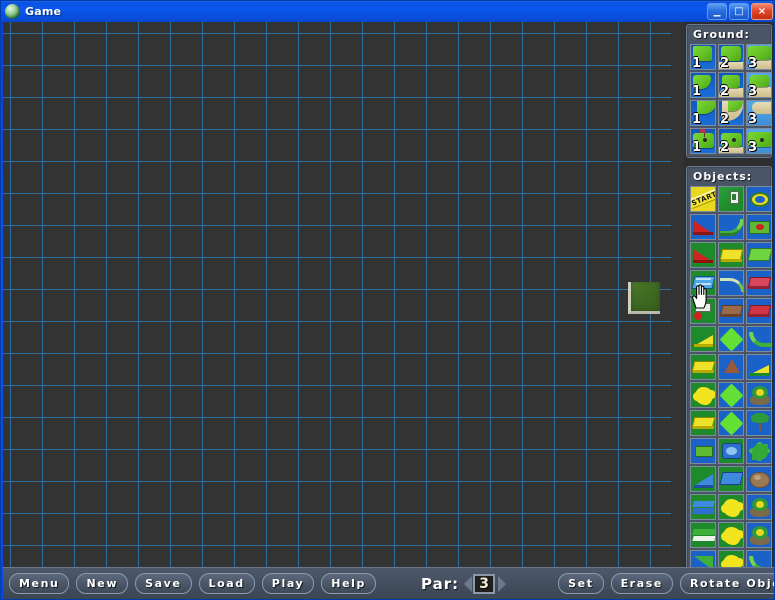  I want to click on object-tile-green-curve, so click(759, 339).